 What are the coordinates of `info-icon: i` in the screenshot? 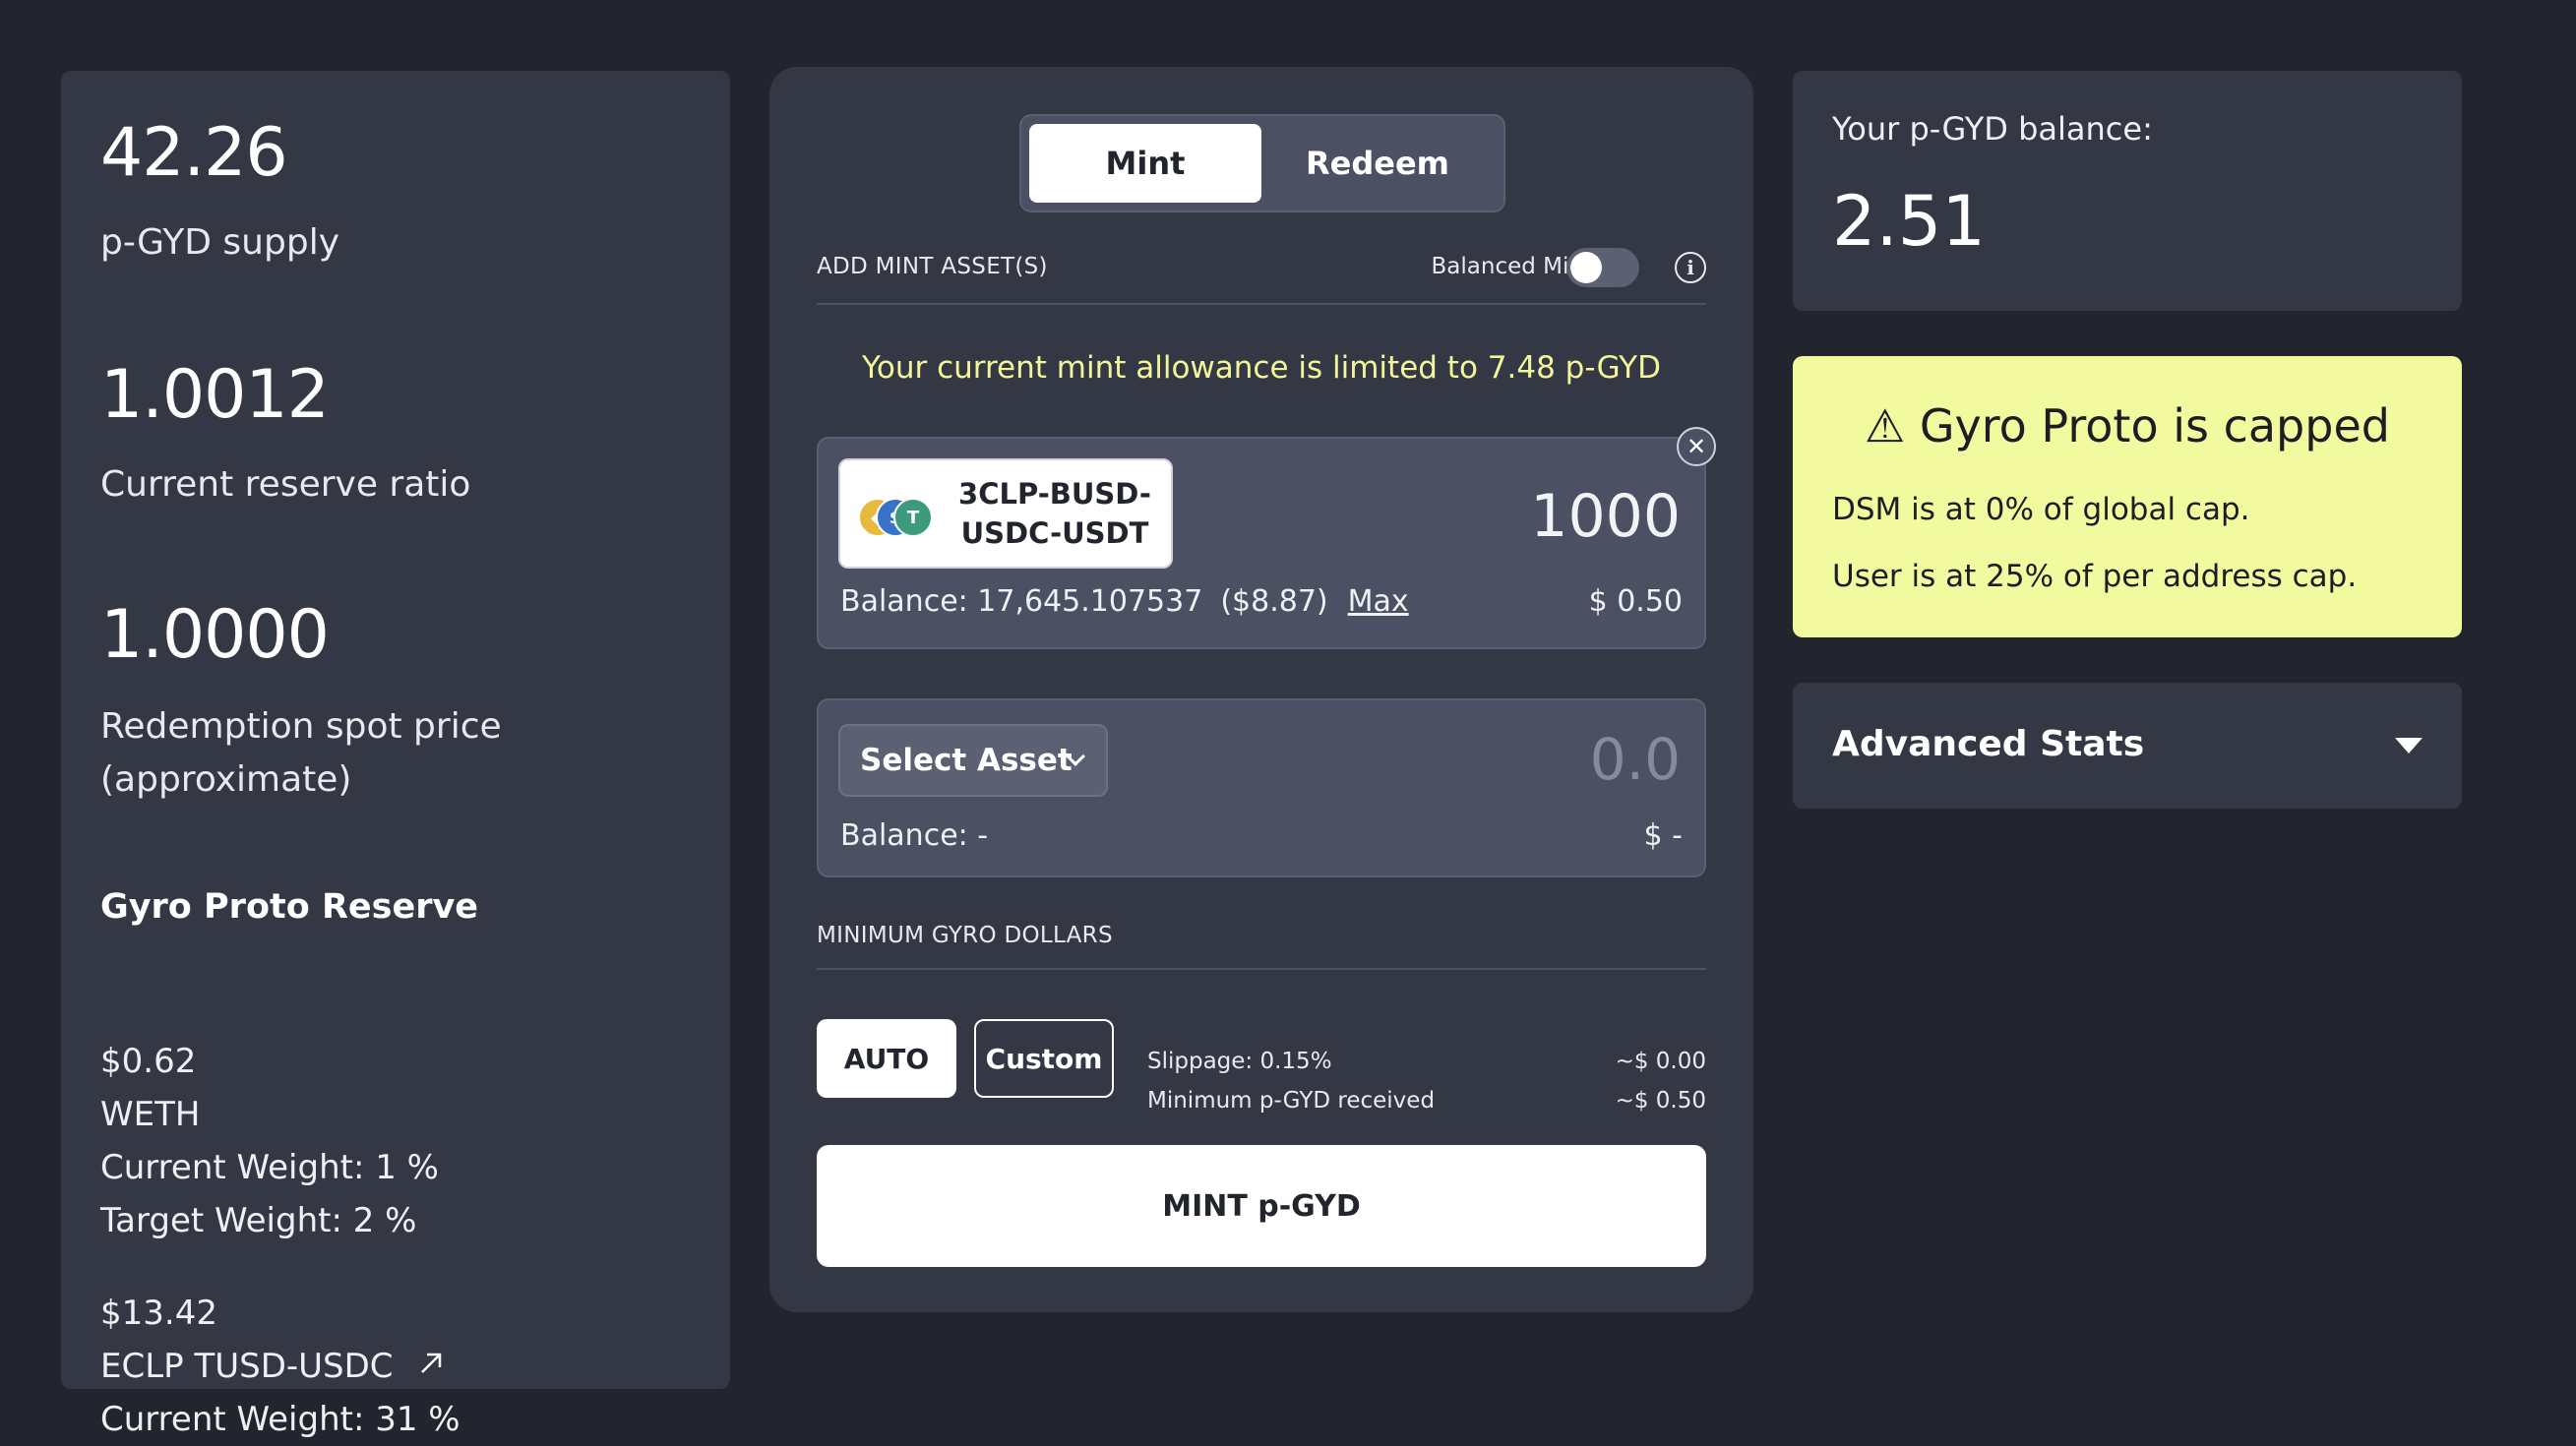 It's located at (1690, 267).